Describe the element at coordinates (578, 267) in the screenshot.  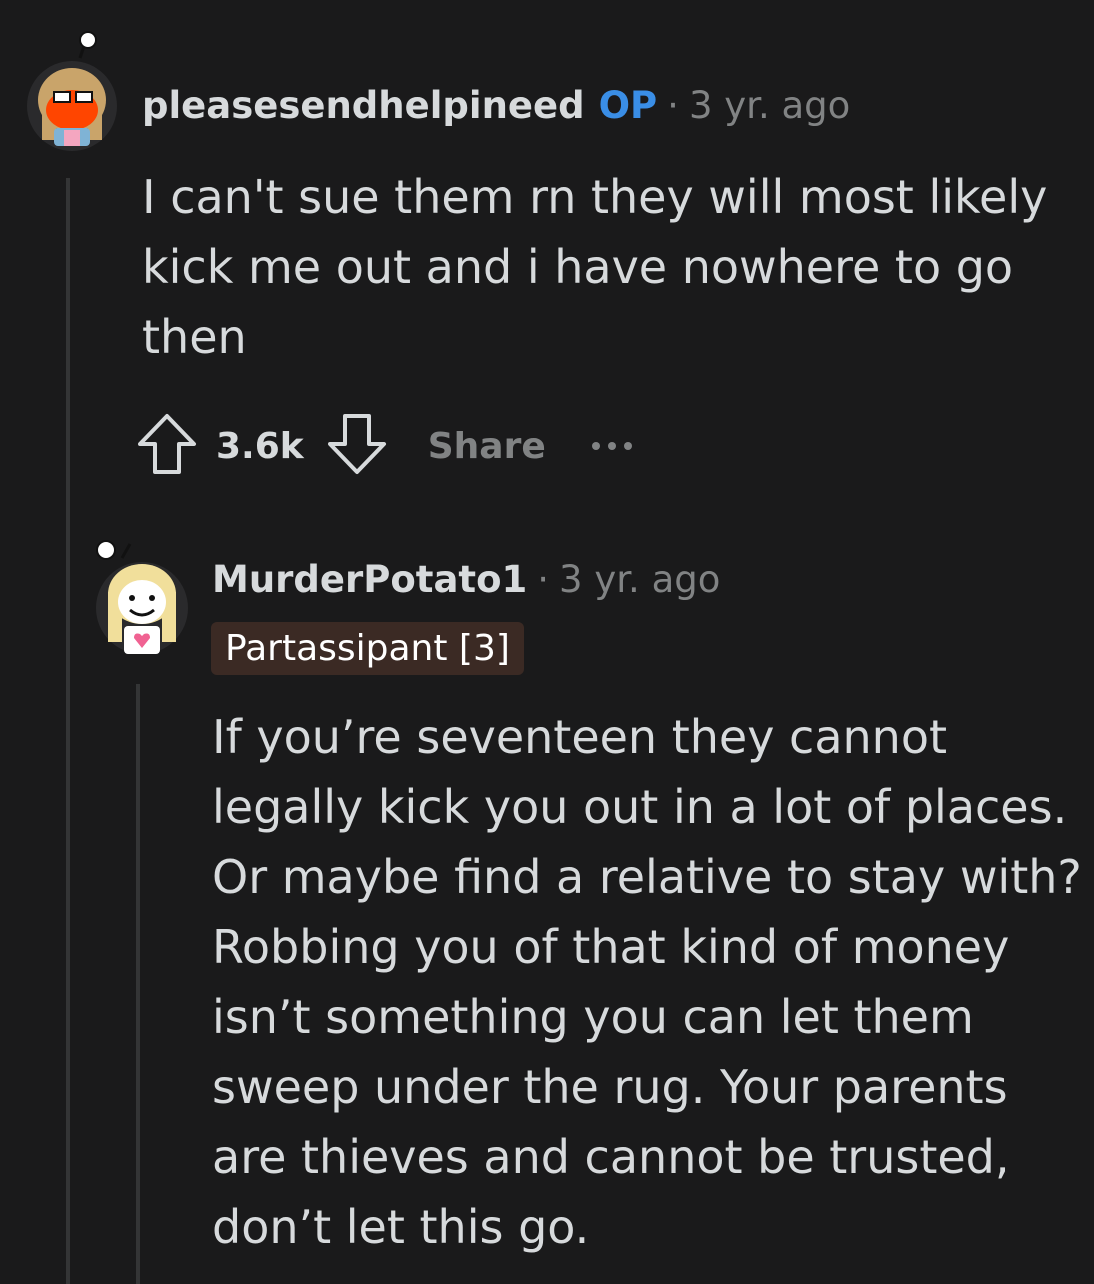
I see `comment-line: kick me out and i have nowhere to go` at that location.